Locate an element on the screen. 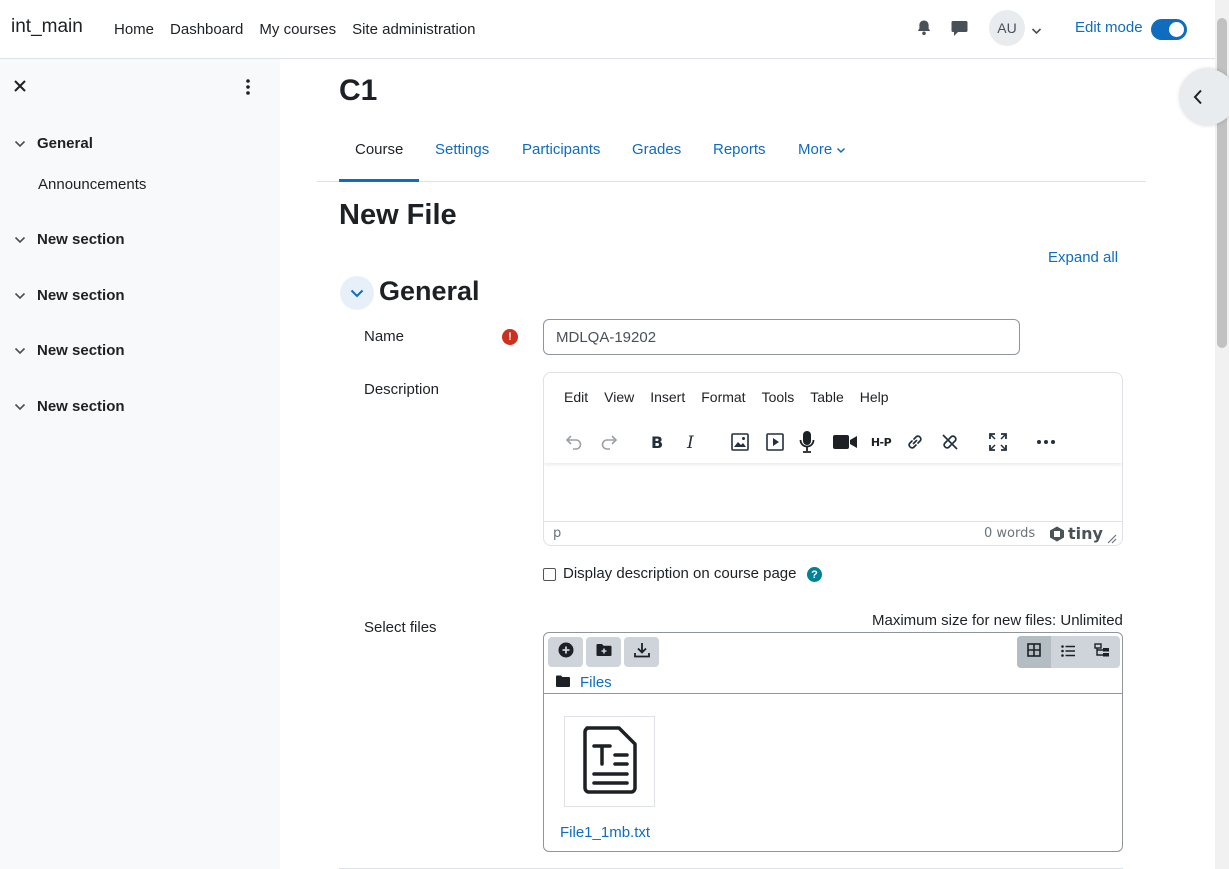 This screenshot has width=1229, height=869. unlink-icon is located at coordinates (950, 442).